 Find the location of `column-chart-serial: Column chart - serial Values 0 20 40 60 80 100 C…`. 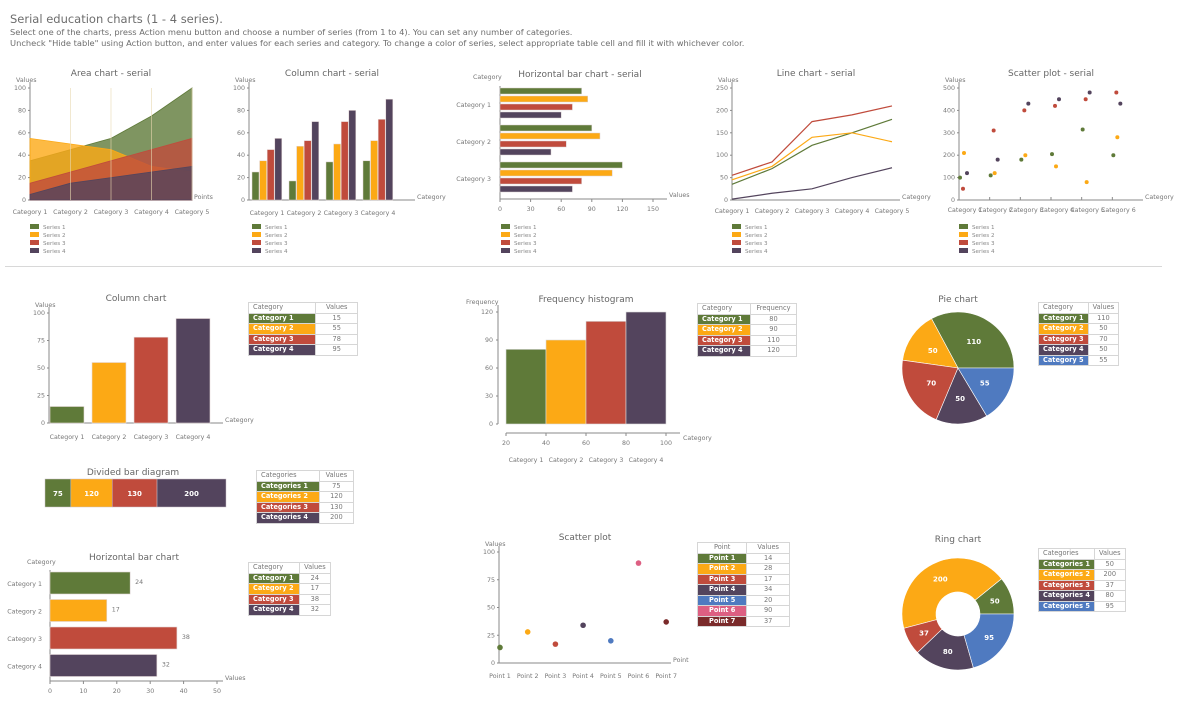

column-chart-serial: Column chart - serial Values 0 20 40 60 80 100 C… is located at coordinates (340, 160).